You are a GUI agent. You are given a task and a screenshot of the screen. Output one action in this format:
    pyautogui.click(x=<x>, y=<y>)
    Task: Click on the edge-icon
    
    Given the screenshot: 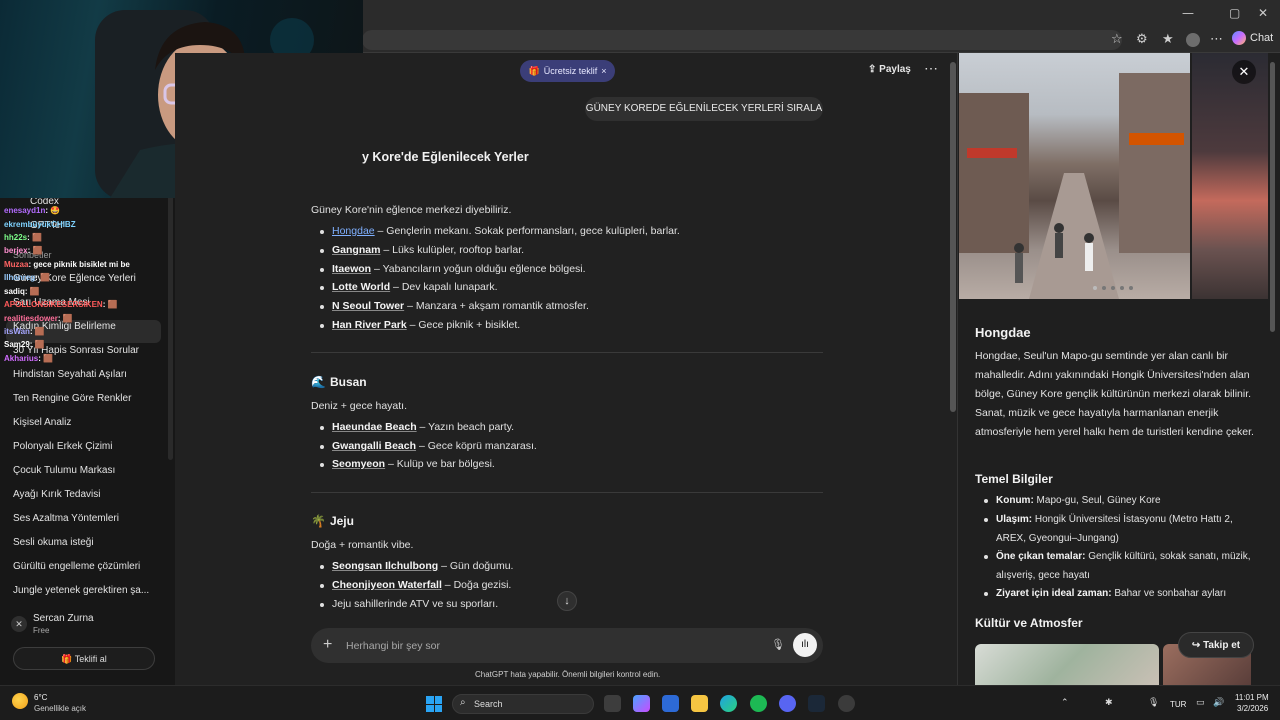 What is the action you would take?
    pyautogui.click(x=728, y=703)
    